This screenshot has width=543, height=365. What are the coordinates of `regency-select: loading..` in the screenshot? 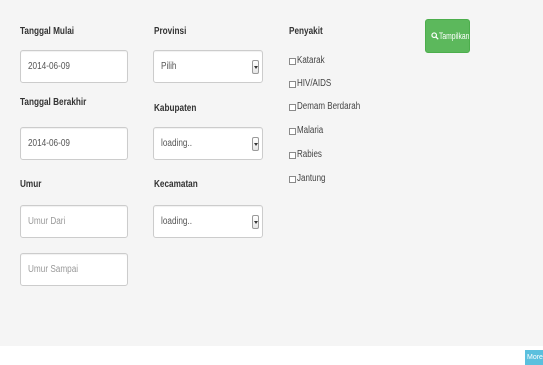 It's located at (208, 143).